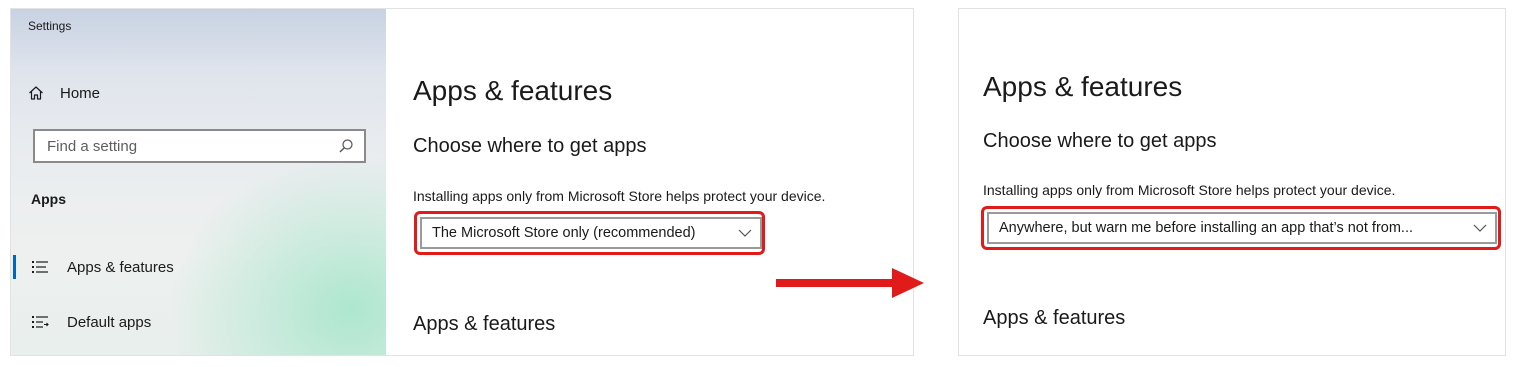  Describe the element at coordinates (40, 322) in the screenshot. I see `default-apps-icon` at that location.